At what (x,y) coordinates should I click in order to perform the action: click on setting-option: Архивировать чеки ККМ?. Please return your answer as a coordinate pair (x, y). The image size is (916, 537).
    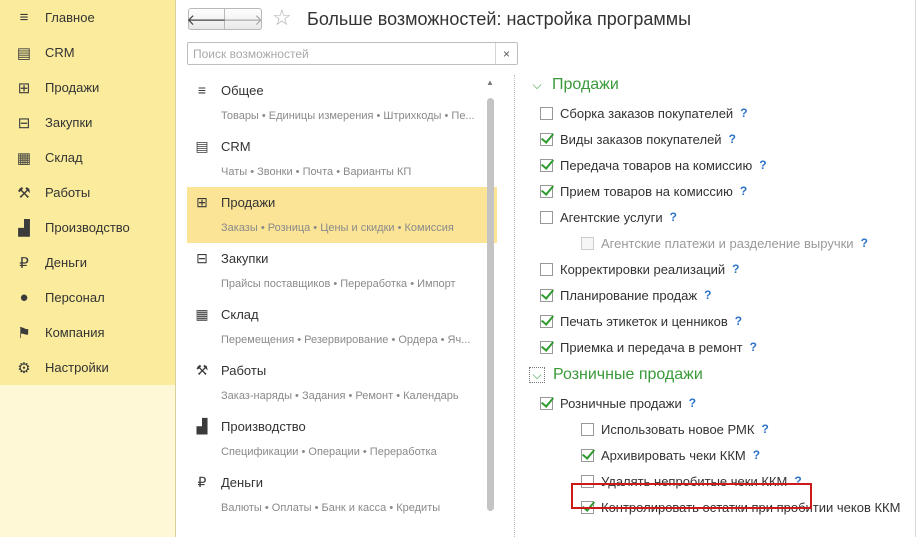
    Looking at the image, I should click on (721, 455).